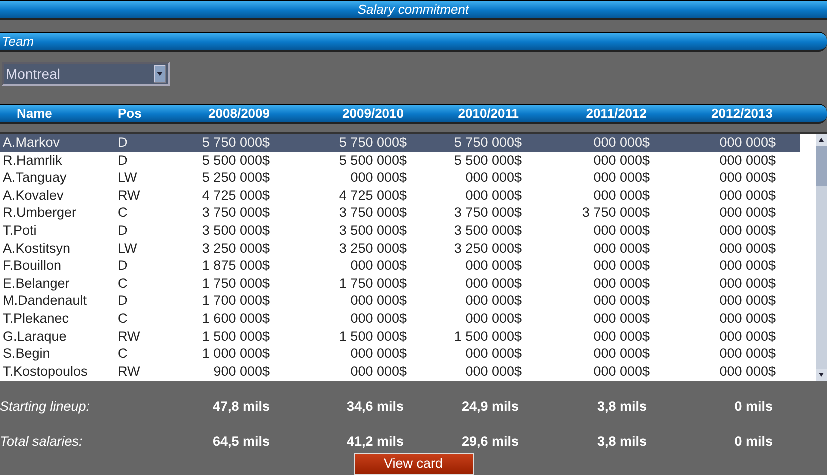  Describe the element at coordinates (821, 257) in the screenshot. I see `scrollbar` at that location.